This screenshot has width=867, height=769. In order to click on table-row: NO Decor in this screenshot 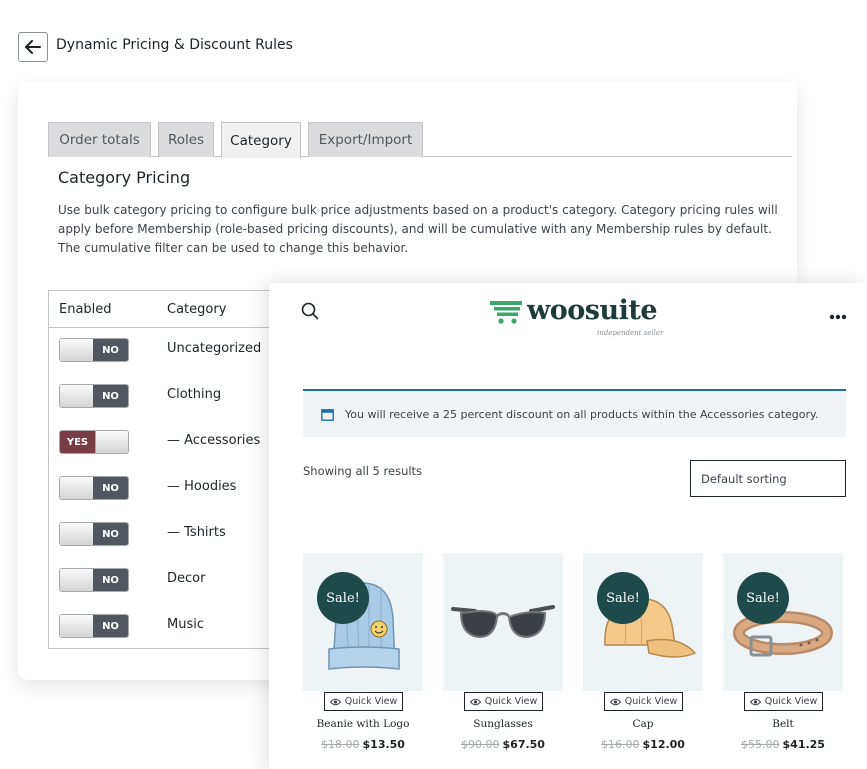, I will do `click(164, 591)`.